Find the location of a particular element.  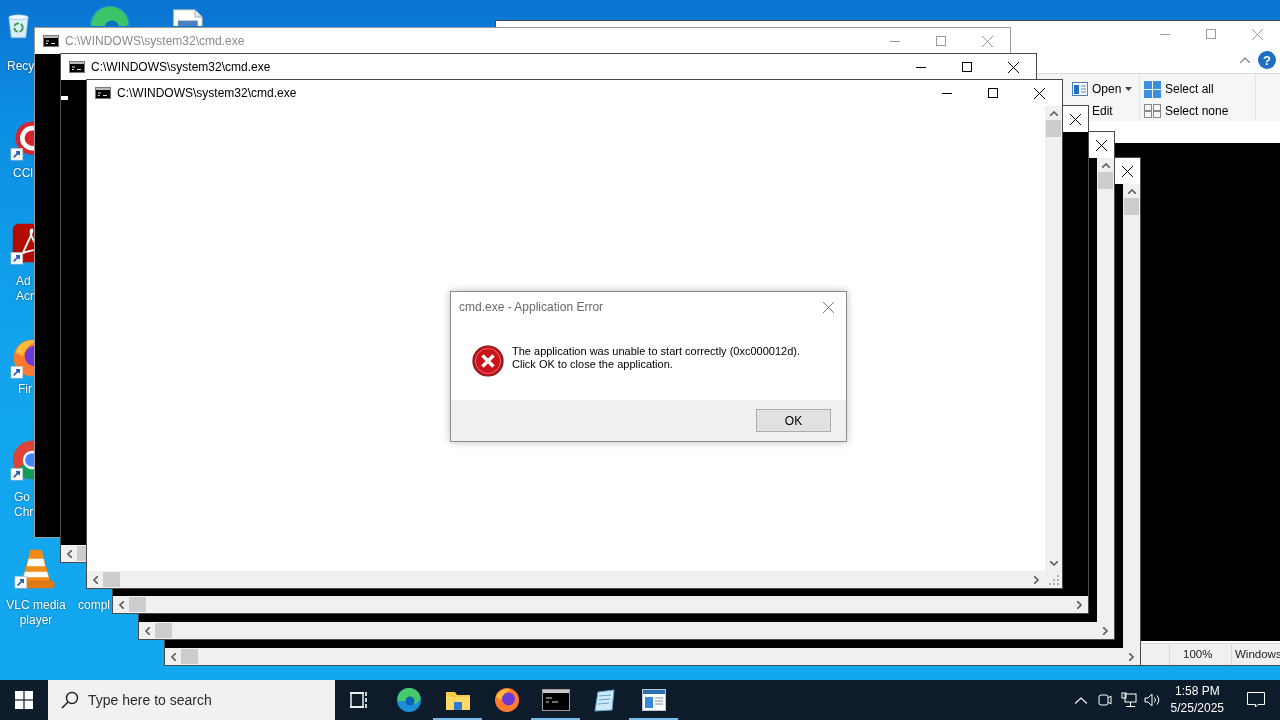

document-app-icon is located at coordinates (22, 244).